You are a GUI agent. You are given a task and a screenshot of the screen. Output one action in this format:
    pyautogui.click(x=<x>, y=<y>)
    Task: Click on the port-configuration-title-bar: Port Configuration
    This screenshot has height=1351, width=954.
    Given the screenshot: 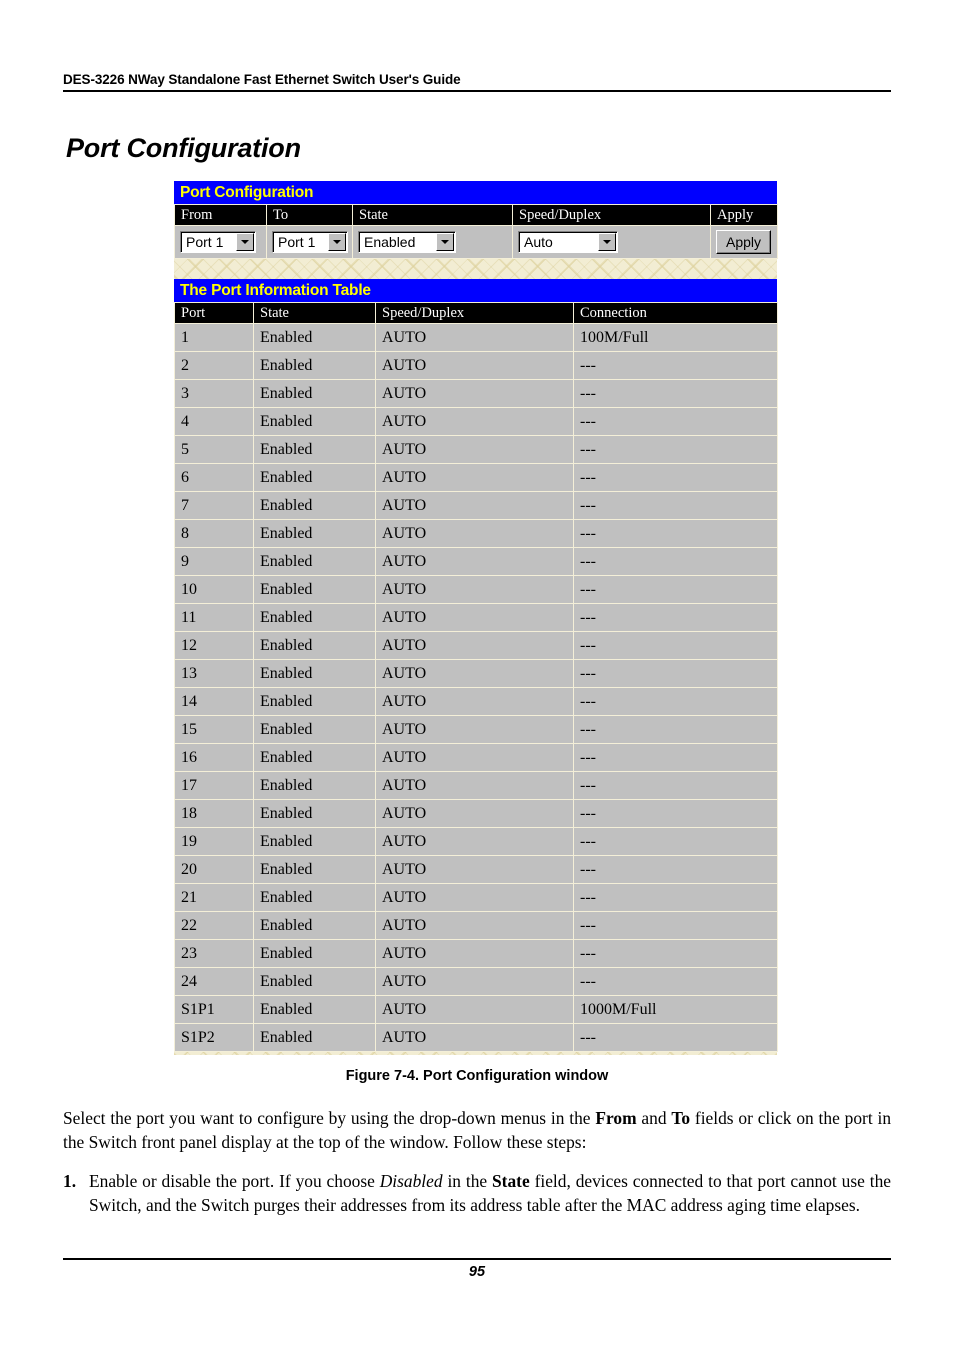 What is the action you would take?
    pyautogui.click(x=475, y=192)
    